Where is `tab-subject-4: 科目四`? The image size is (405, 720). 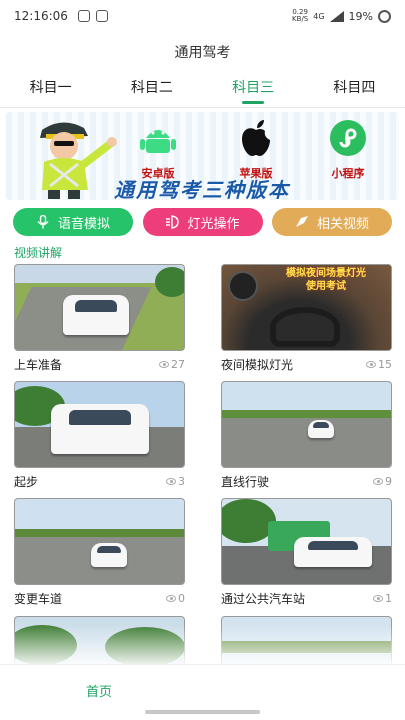
tab-subject-4: 科目四 is located at coordinates (354, 89).